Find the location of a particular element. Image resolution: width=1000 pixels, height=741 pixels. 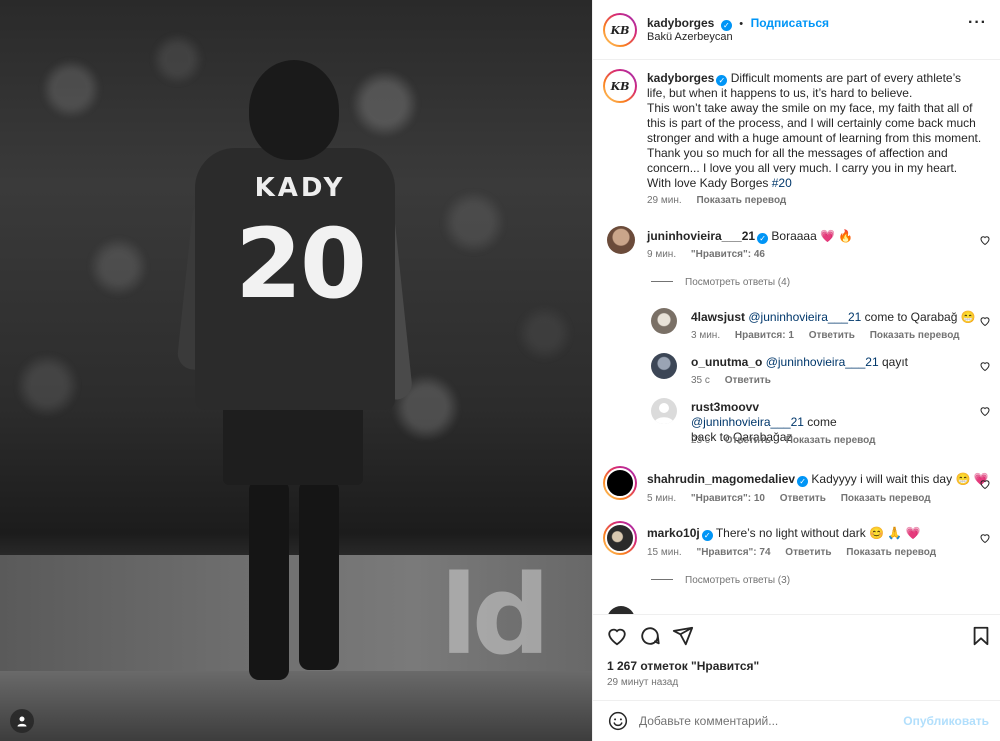

comment-username: juninhovieira___21 is located at coordinates (701, 236).